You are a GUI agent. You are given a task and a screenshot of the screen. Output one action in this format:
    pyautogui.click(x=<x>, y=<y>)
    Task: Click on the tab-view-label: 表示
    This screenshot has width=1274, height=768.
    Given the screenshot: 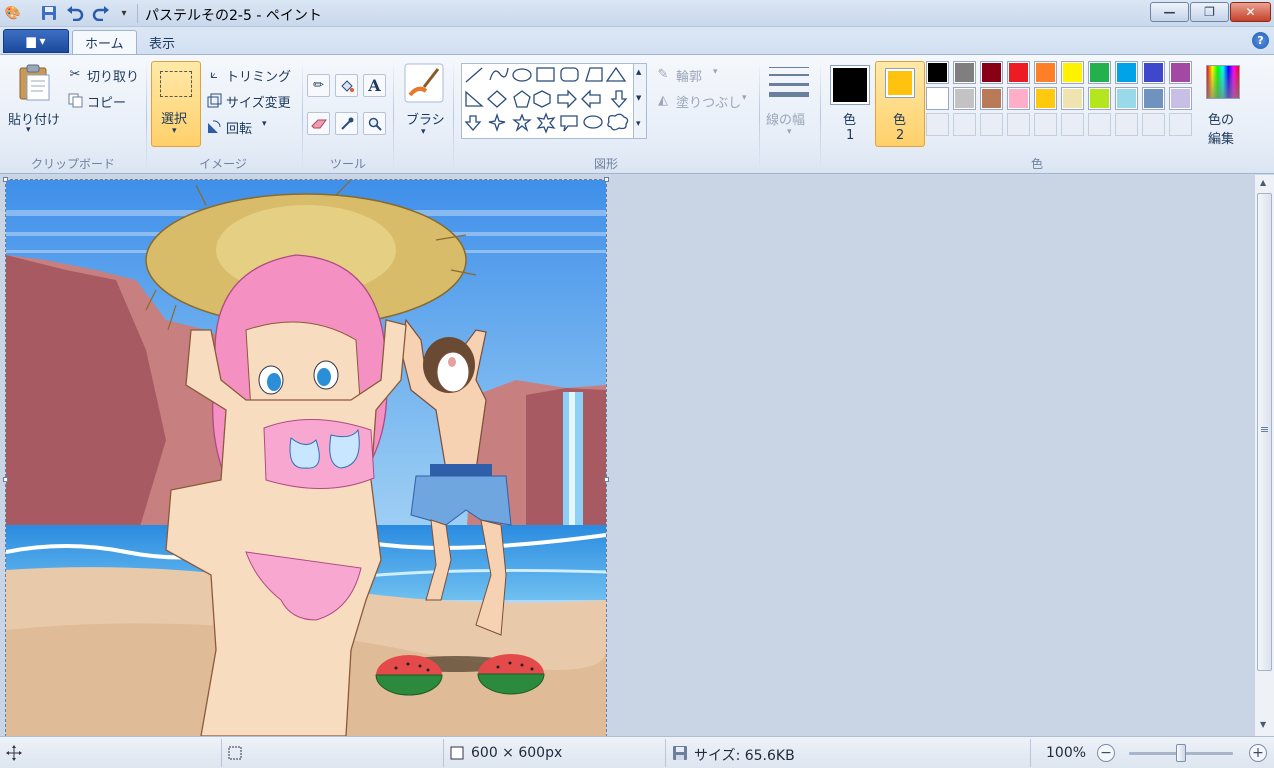 What is the action you would take?
    pyautogui.click(x=162, y=44)
    